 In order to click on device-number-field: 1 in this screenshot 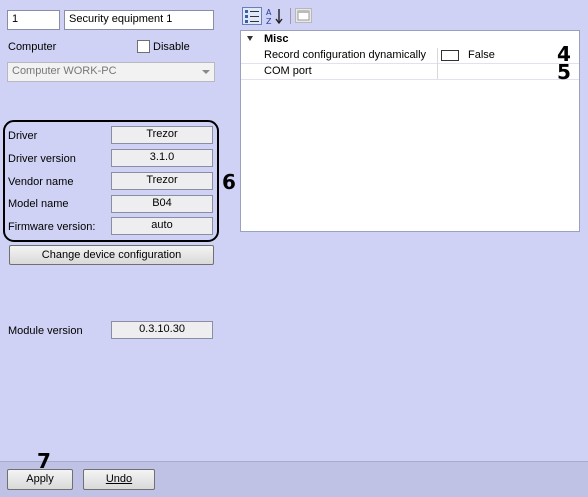, I will do `click(33, 20)`.